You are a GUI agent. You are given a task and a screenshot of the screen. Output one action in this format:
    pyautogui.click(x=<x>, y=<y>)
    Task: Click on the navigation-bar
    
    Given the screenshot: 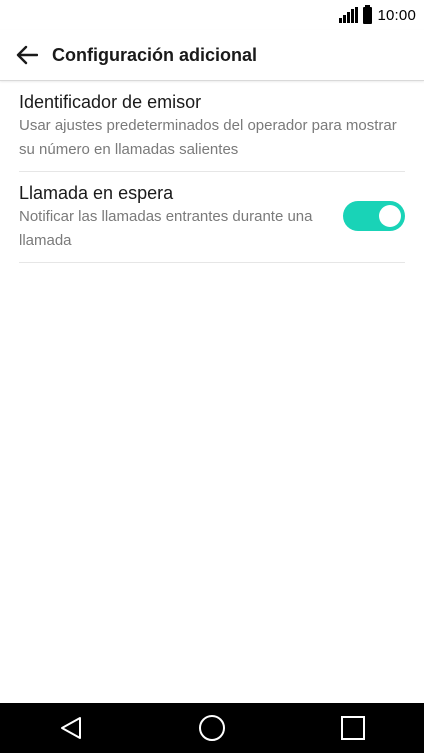 What is the action you would take?
    pyautogui.click(x=212, y=728)
    